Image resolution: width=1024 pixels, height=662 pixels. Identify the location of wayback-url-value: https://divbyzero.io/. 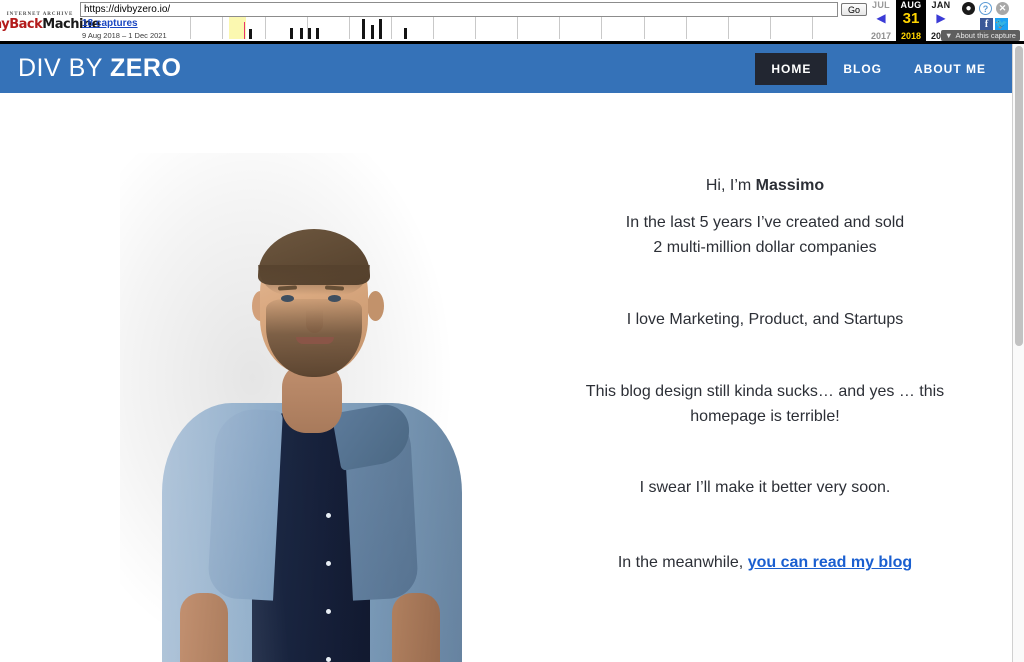
(127, 9).